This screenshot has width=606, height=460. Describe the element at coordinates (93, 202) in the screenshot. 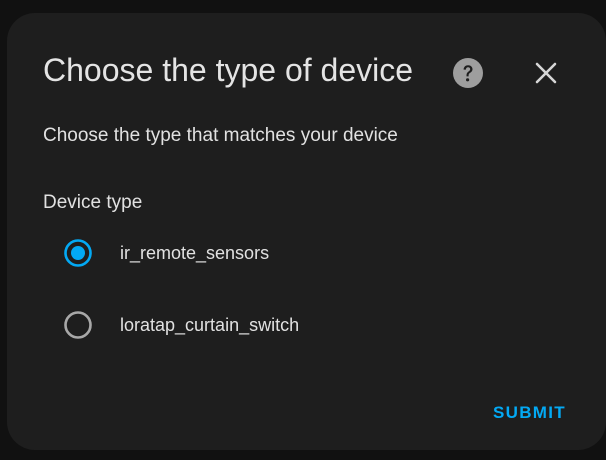

I see `device-type-label: Device type` at that location.